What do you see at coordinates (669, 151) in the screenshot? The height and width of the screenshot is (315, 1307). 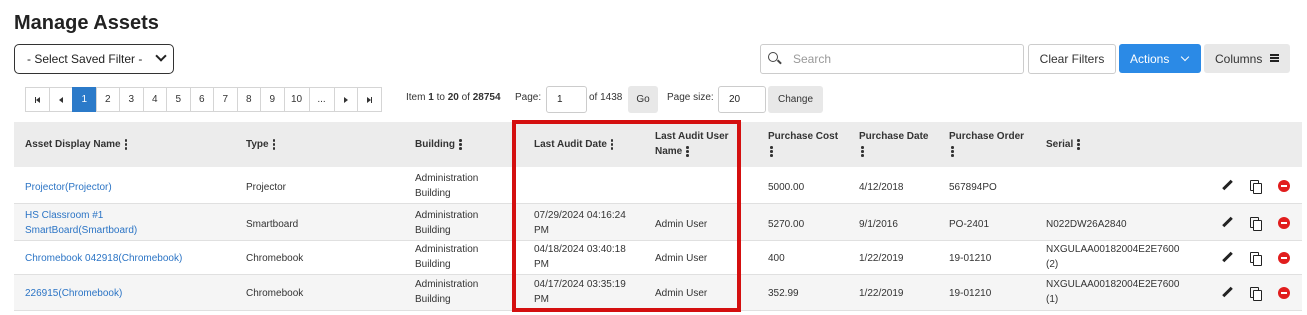 I see `header-last-audit-user-line2: Name` at bounding box center [669, 151].